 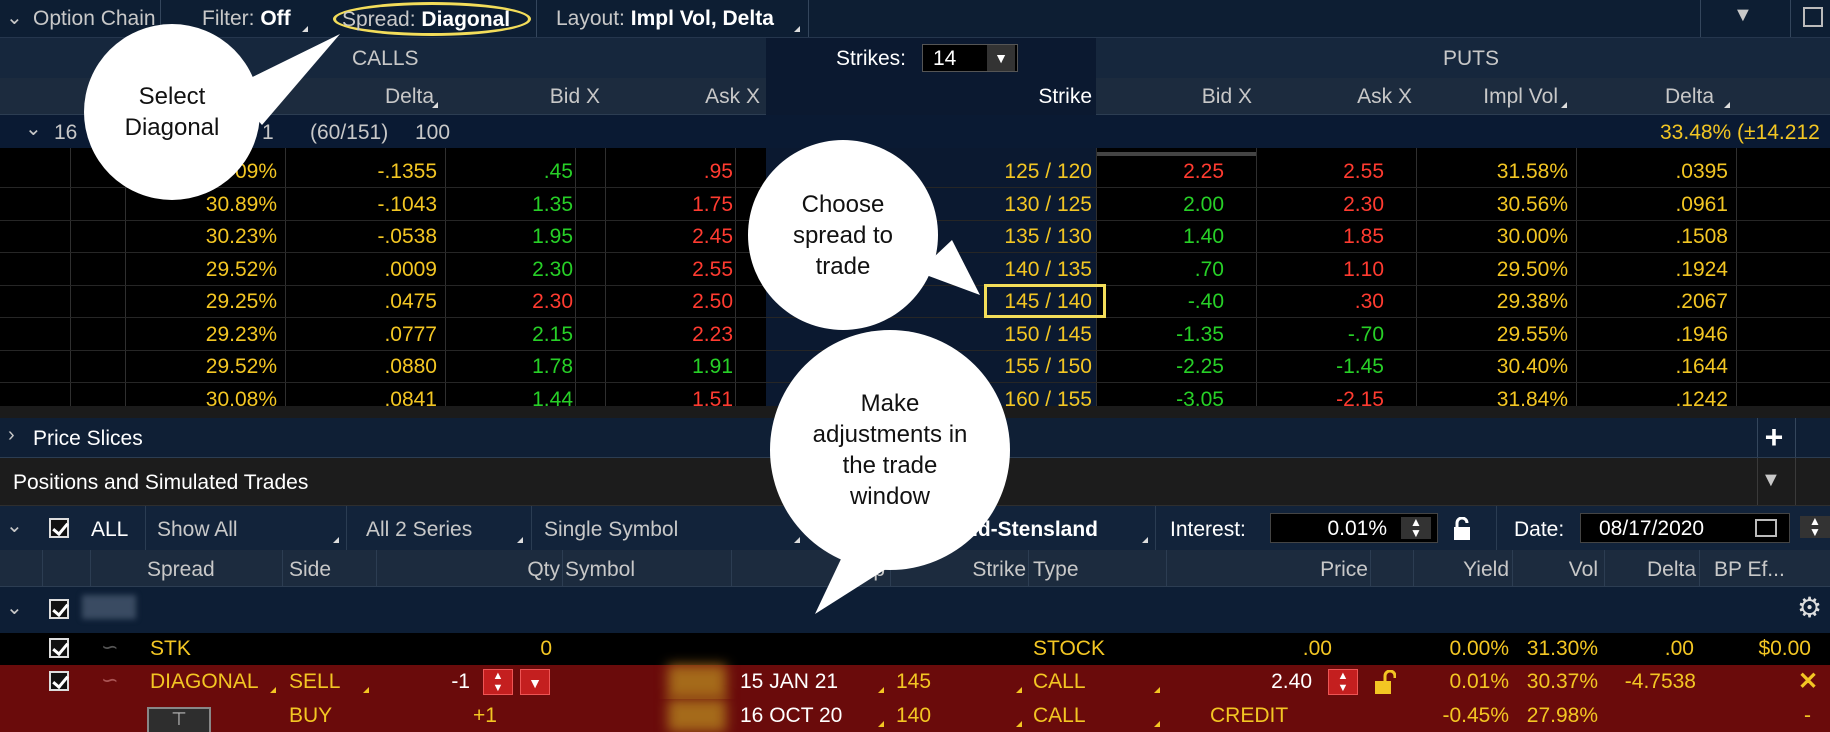 I want to click on callout-make-adjustments: Make adjustments in the trade window, so click(x=890, y=450).